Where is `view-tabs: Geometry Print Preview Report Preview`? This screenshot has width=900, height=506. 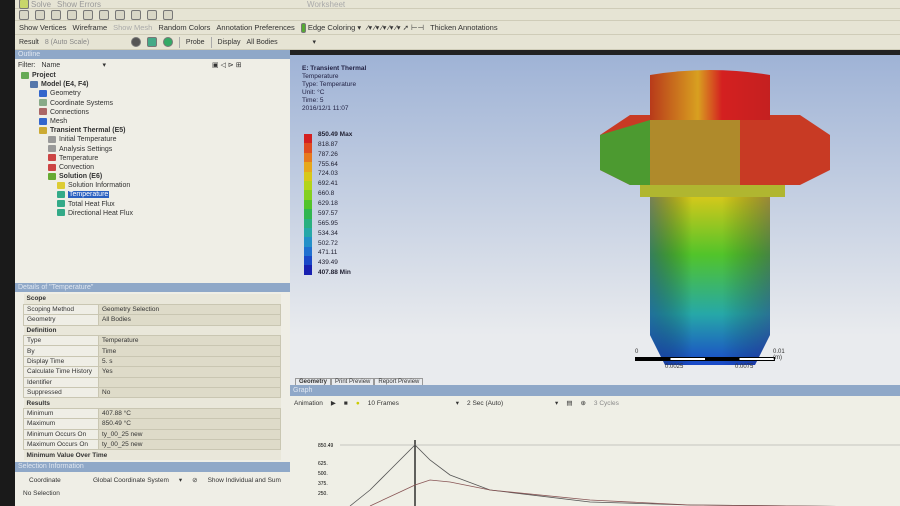 view-tabs: Geometry Print Preview Report Preview is located at coordinates (359, 380).